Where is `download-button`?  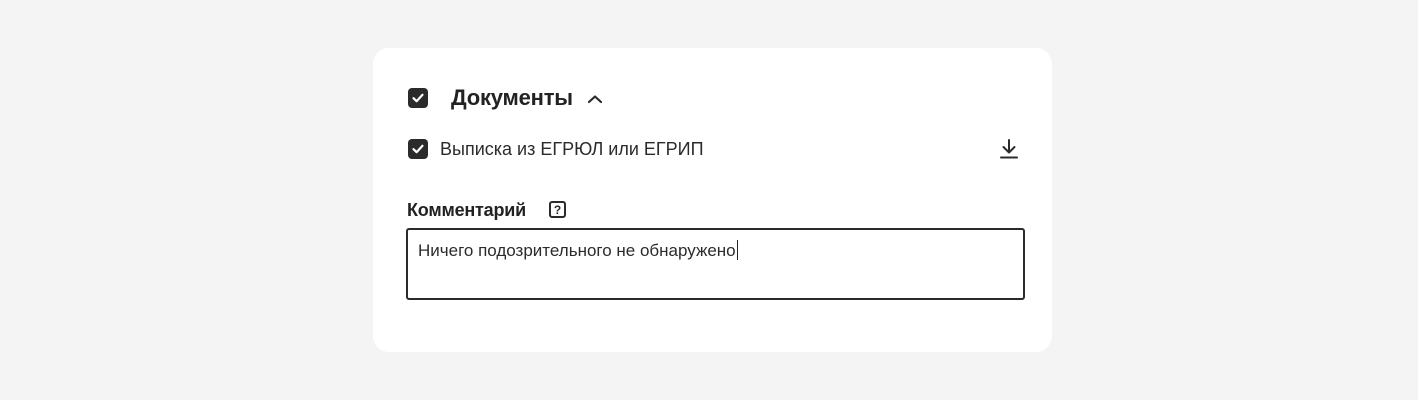 download-button is located at coordinates (1009, 149).